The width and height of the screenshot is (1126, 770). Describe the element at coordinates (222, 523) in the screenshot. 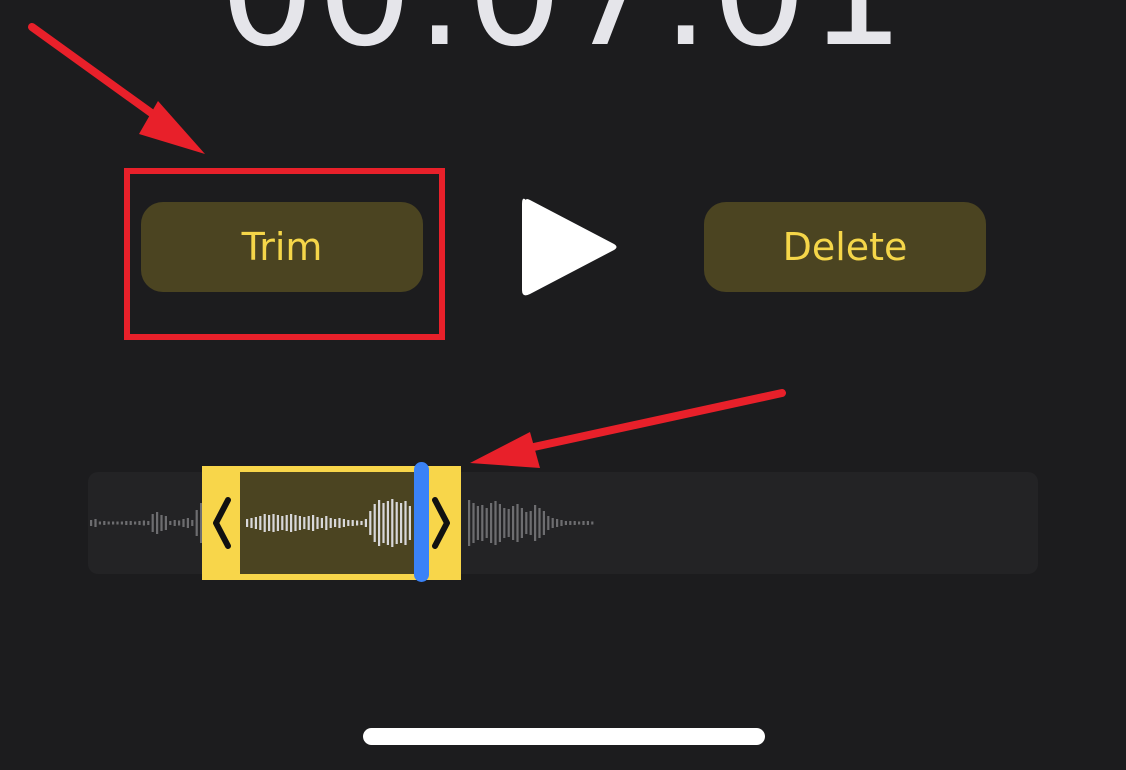

I see `chevron-left-icon` at that location.